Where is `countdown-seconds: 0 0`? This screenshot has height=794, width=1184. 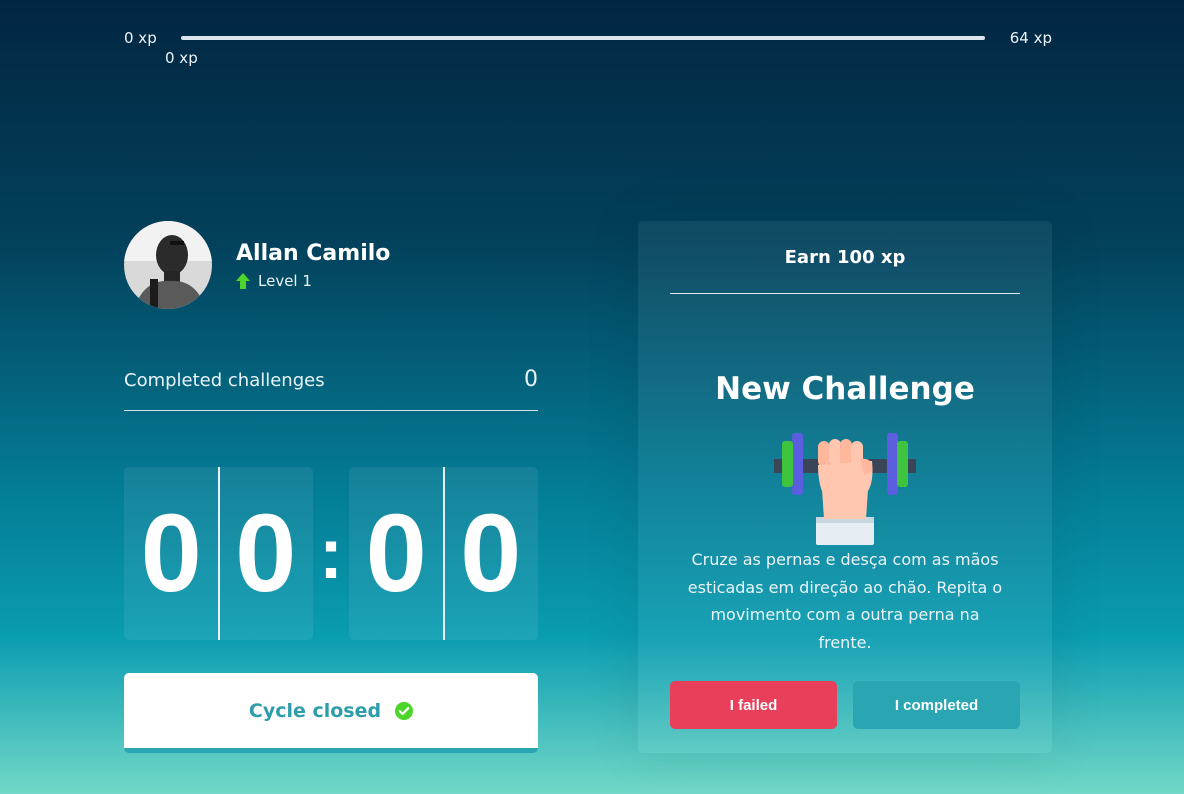 countdown-seconds: 0 0 is located at coordinates (443, 553).